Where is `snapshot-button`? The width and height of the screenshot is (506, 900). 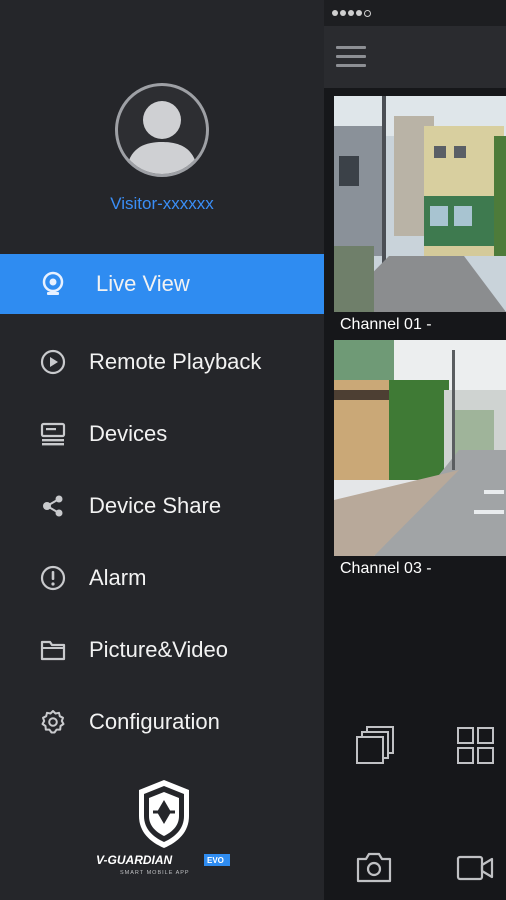 snapshot-button is located at coordinates (374, 869).